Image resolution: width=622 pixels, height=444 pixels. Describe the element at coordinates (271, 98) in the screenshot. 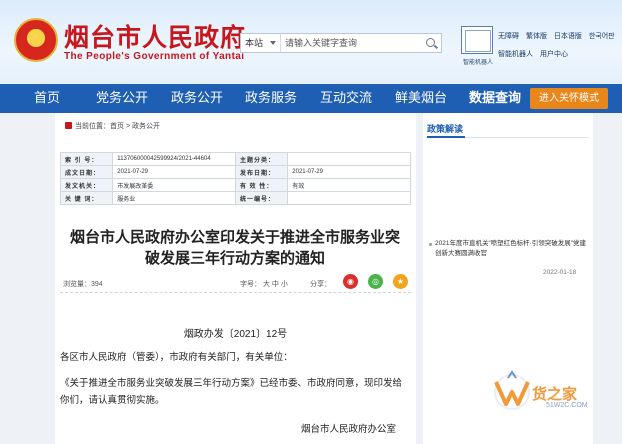

I see `nav-government-services: 政务服务` at that location.